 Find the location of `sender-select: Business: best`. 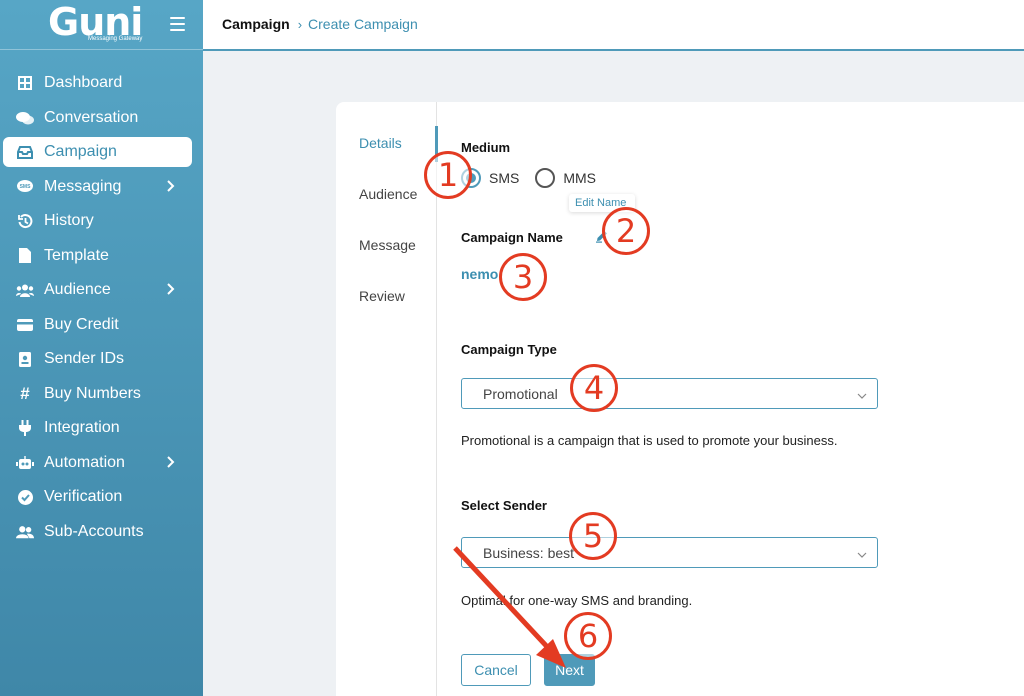

sender-select: Business: best is located at coordinates (669, 552).